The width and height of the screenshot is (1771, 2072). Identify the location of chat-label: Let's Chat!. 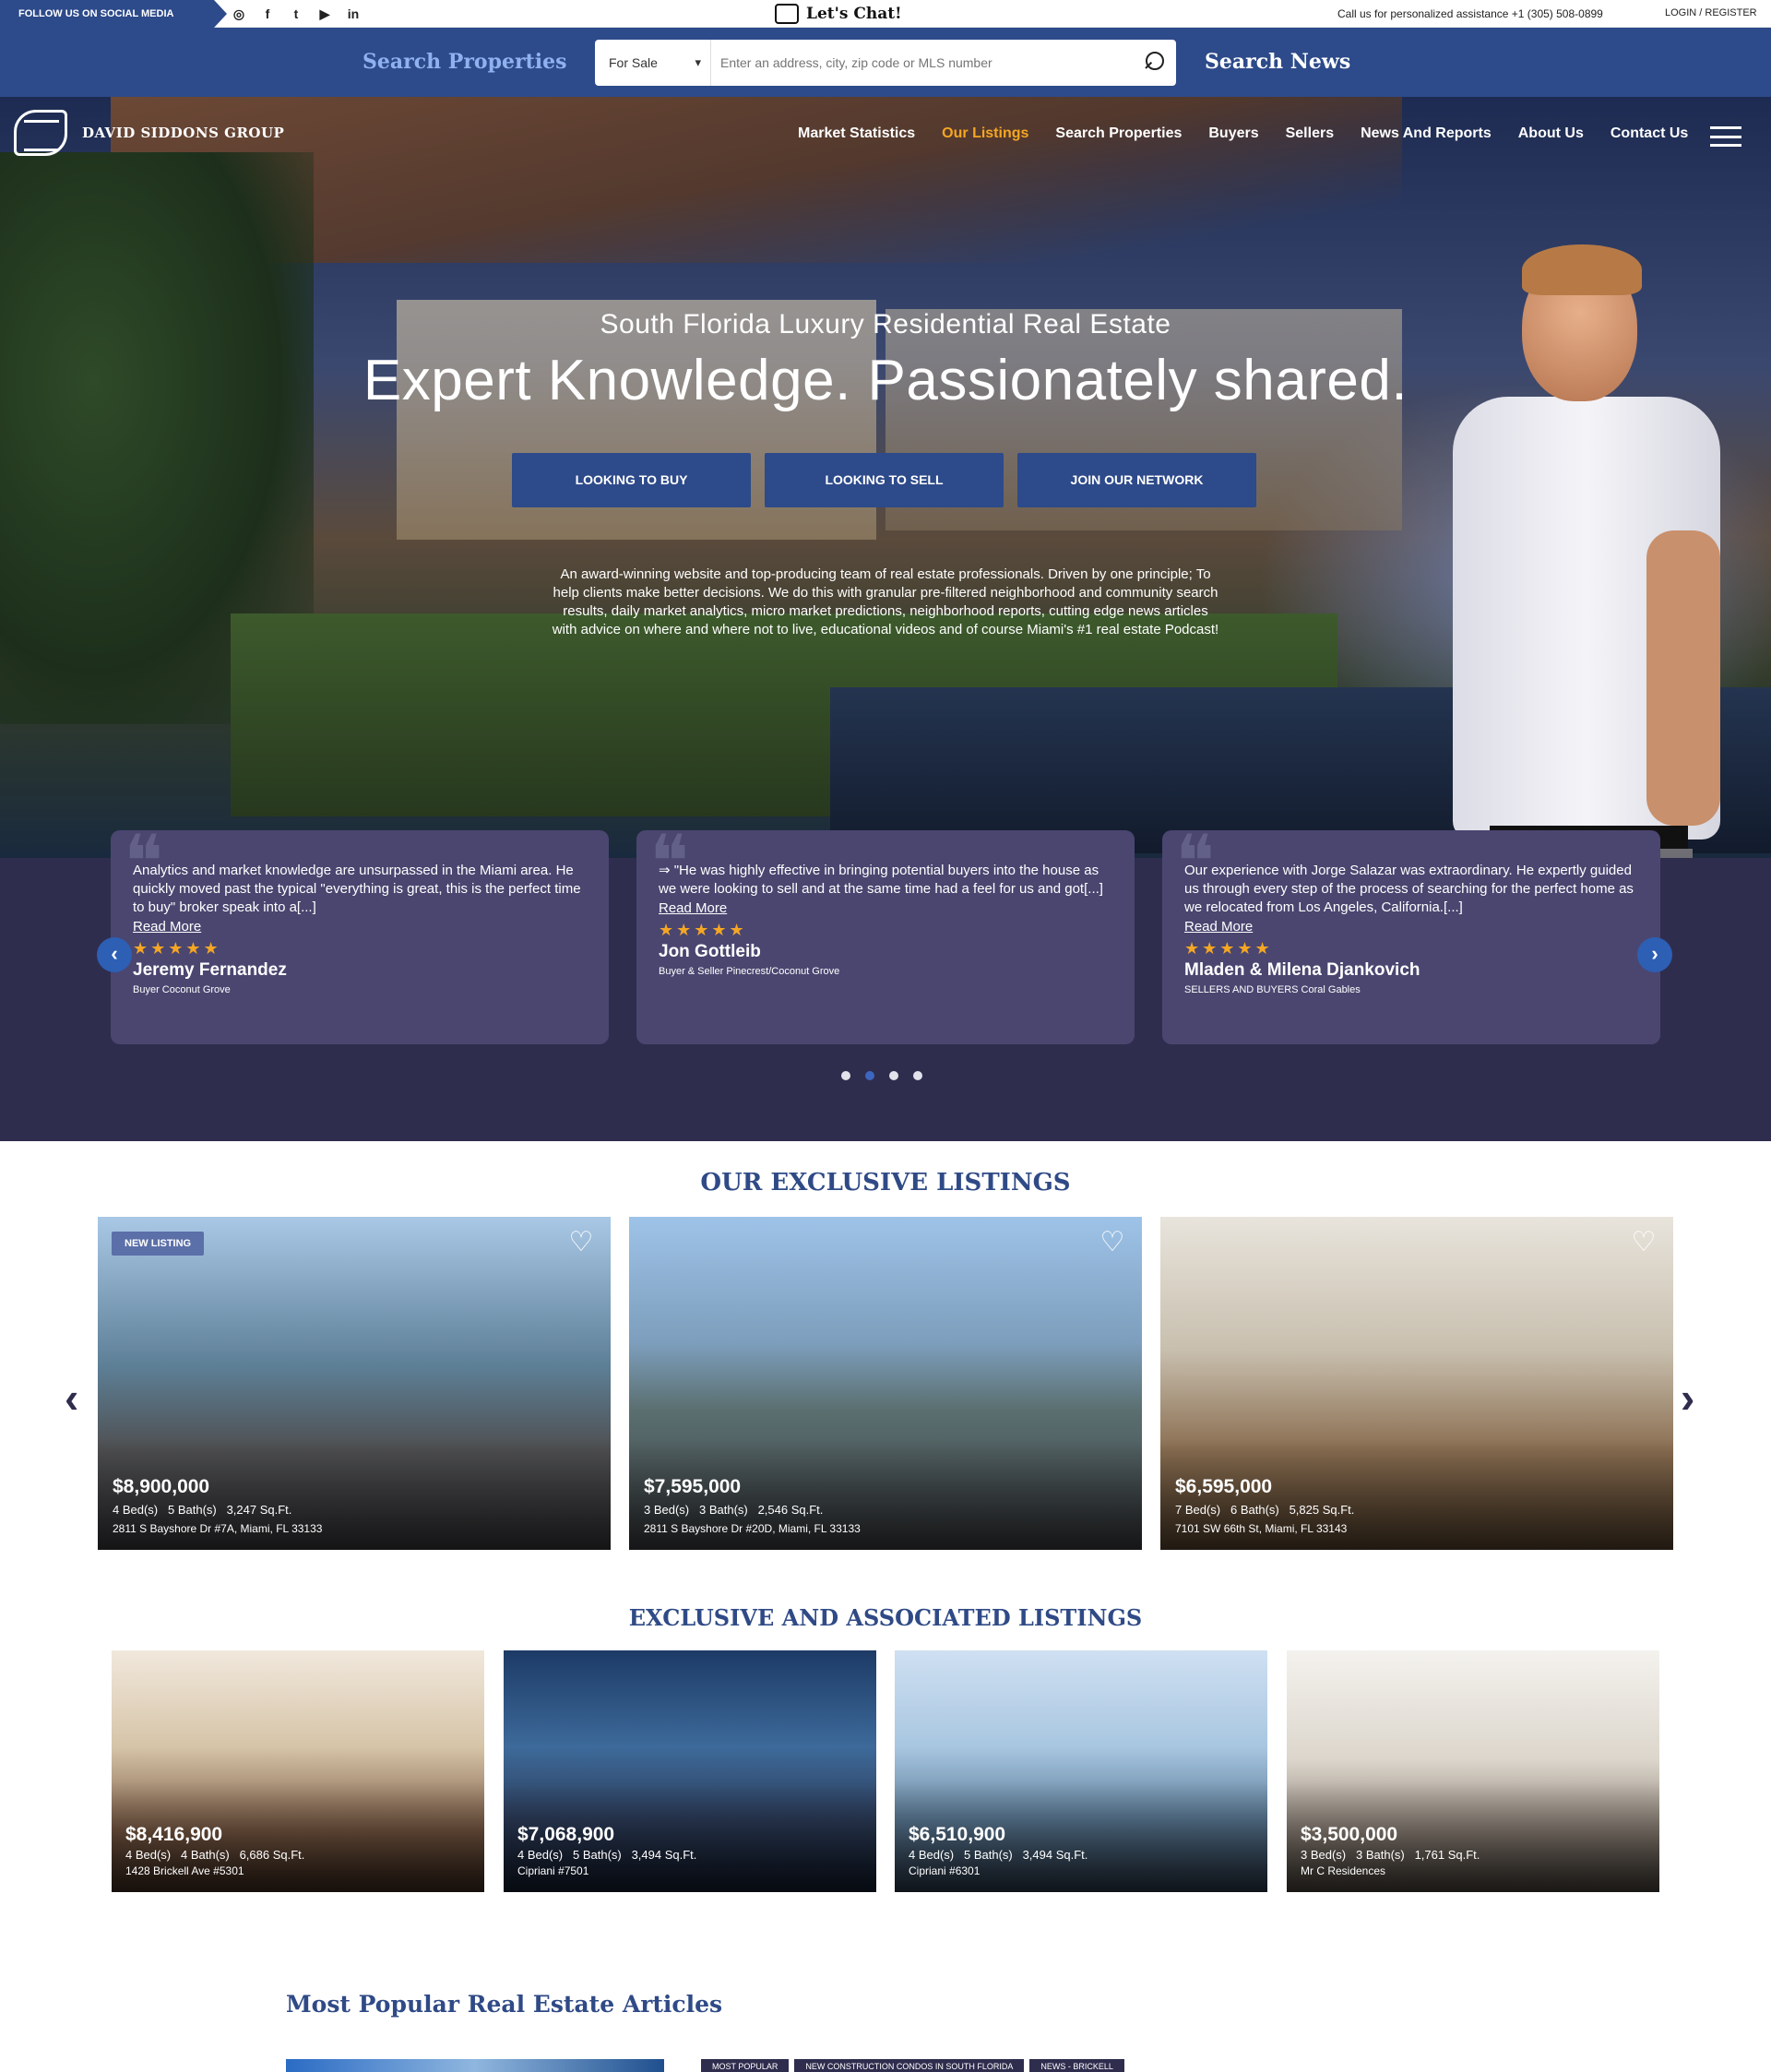
(854, 14).